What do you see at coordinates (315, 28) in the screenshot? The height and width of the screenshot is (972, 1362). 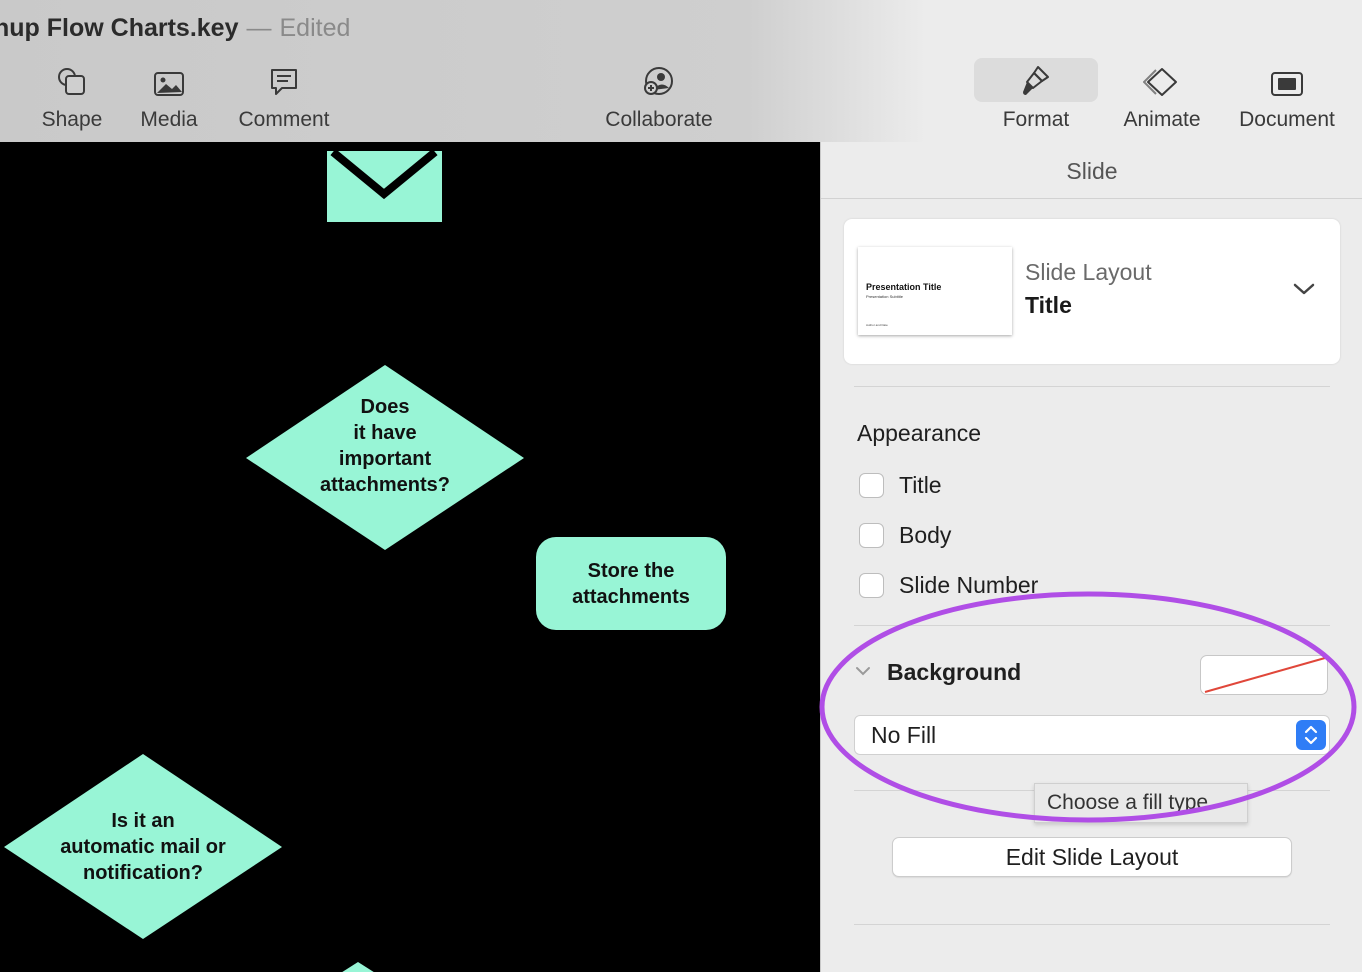 I see `edited-status: Edited` at bounding box center [315, 28].